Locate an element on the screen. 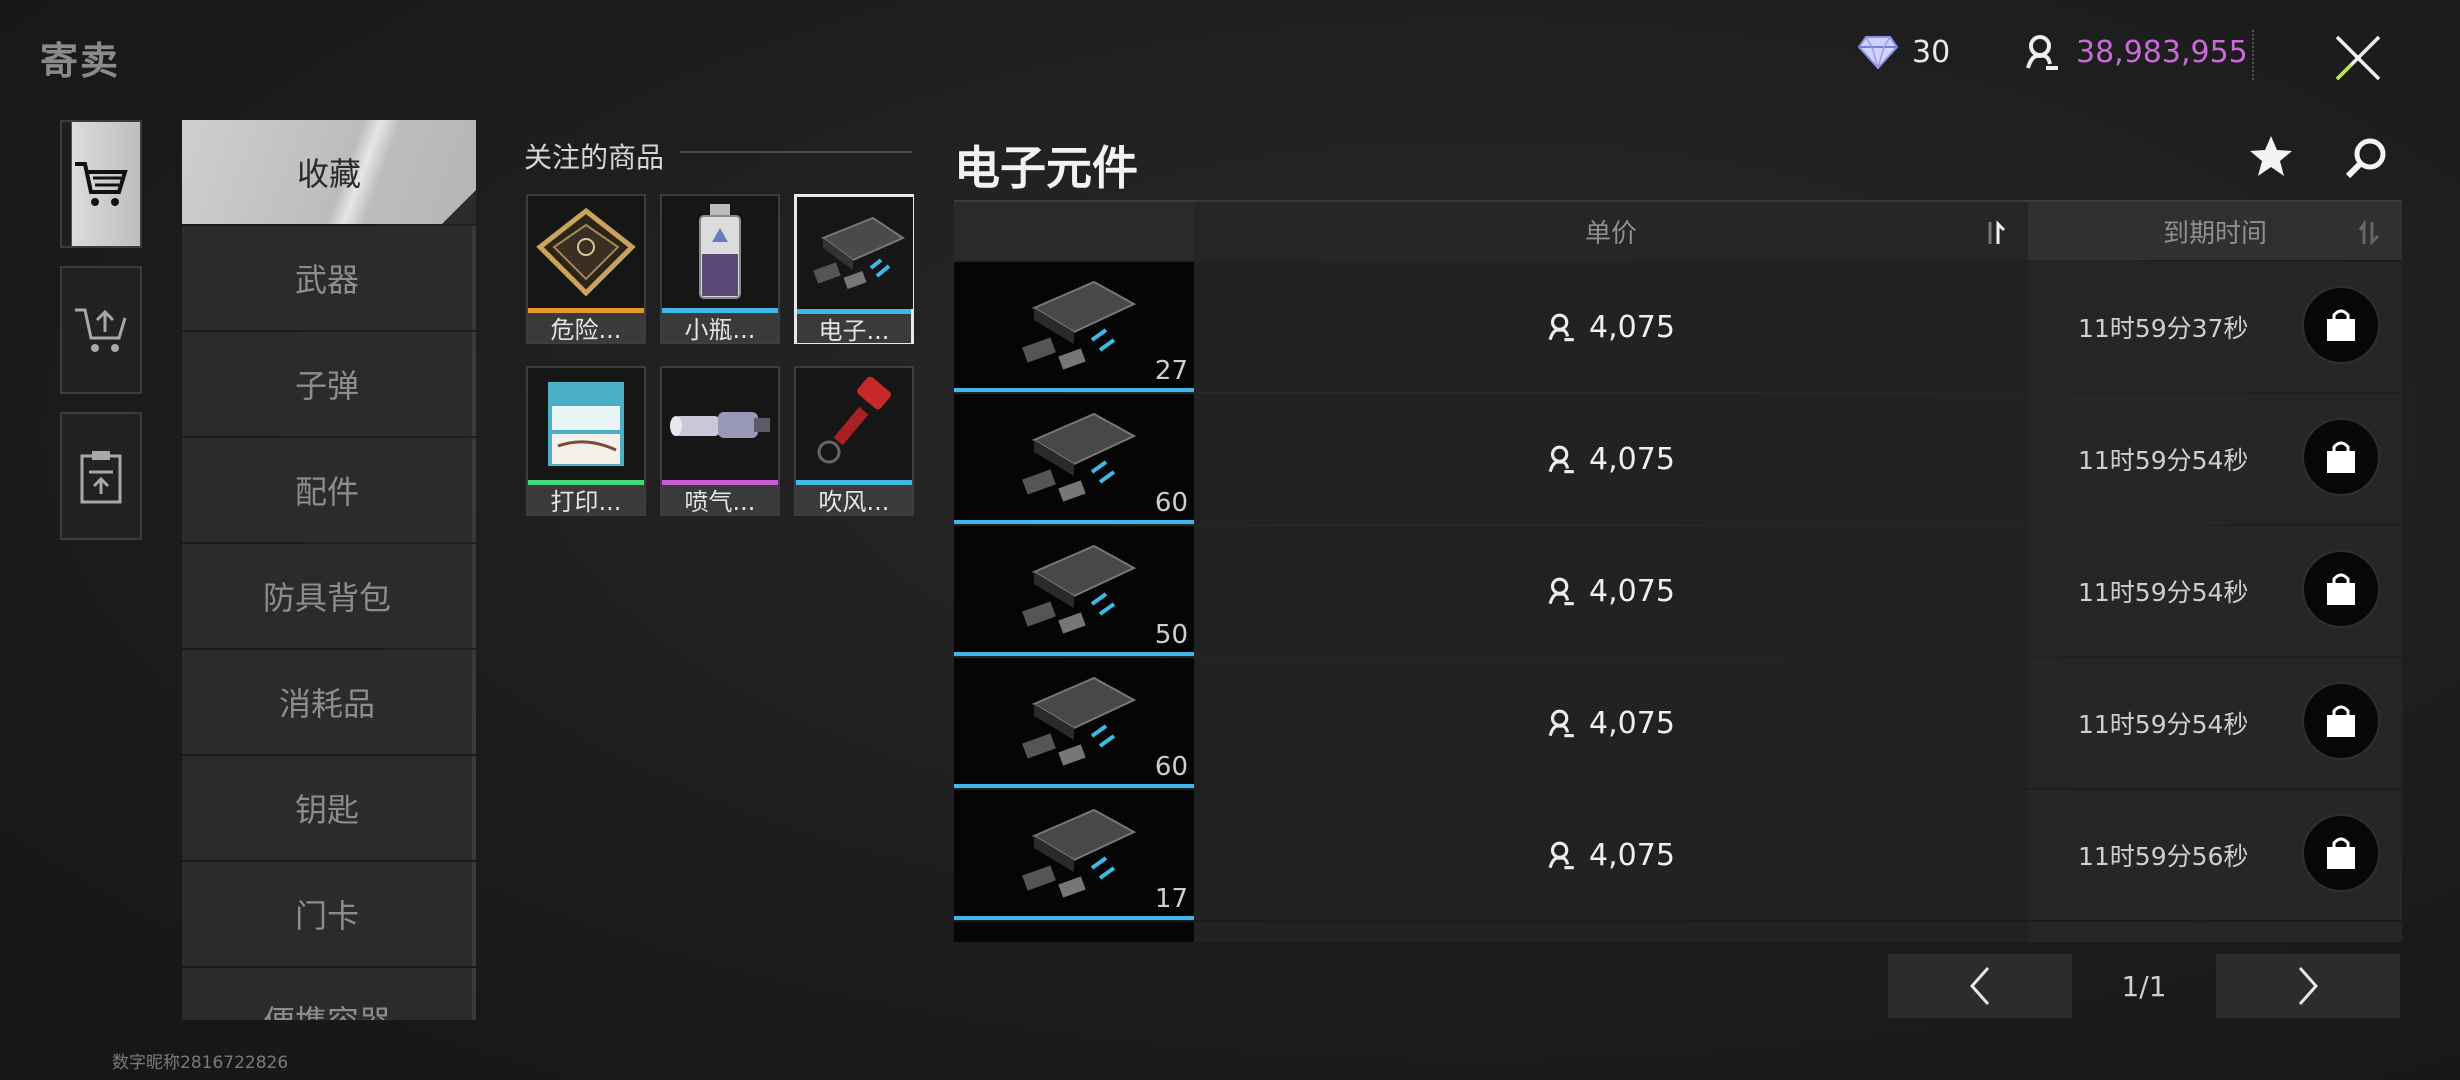 The width and height of the screenshot is (2460, 1080). search-icon is located at coordinates (2365, 158).